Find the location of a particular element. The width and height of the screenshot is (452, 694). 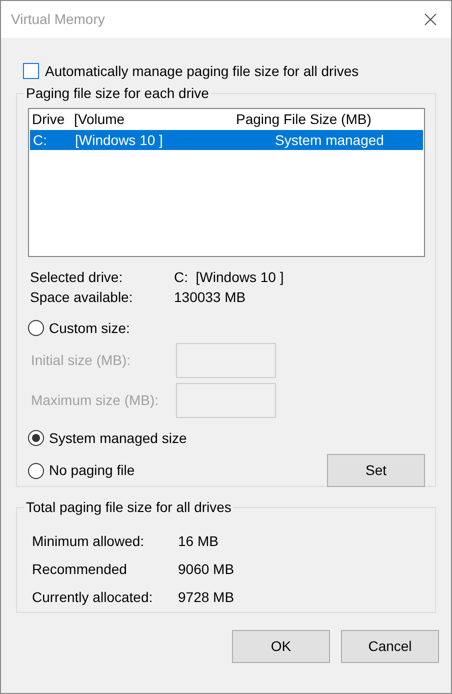

group-title: Paging file size for each drive is located at coordinates (117, 93).